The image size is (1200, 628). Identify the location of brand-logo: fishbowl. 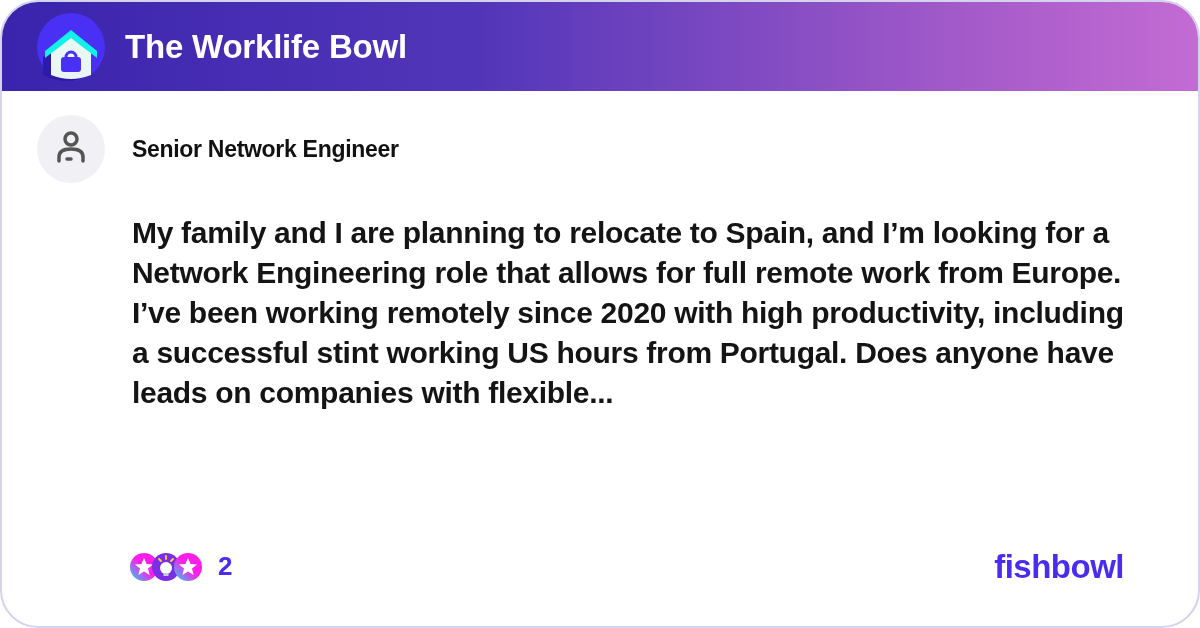
(1059, 566).